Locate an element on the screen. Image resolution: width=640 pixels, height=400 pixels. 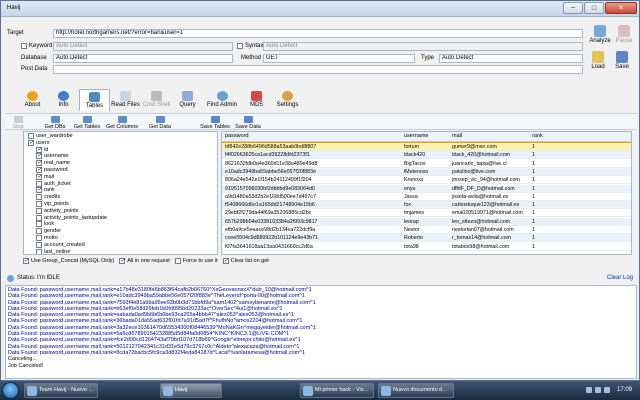
syntax-option: Syntax is located at coordinates (250, 46).